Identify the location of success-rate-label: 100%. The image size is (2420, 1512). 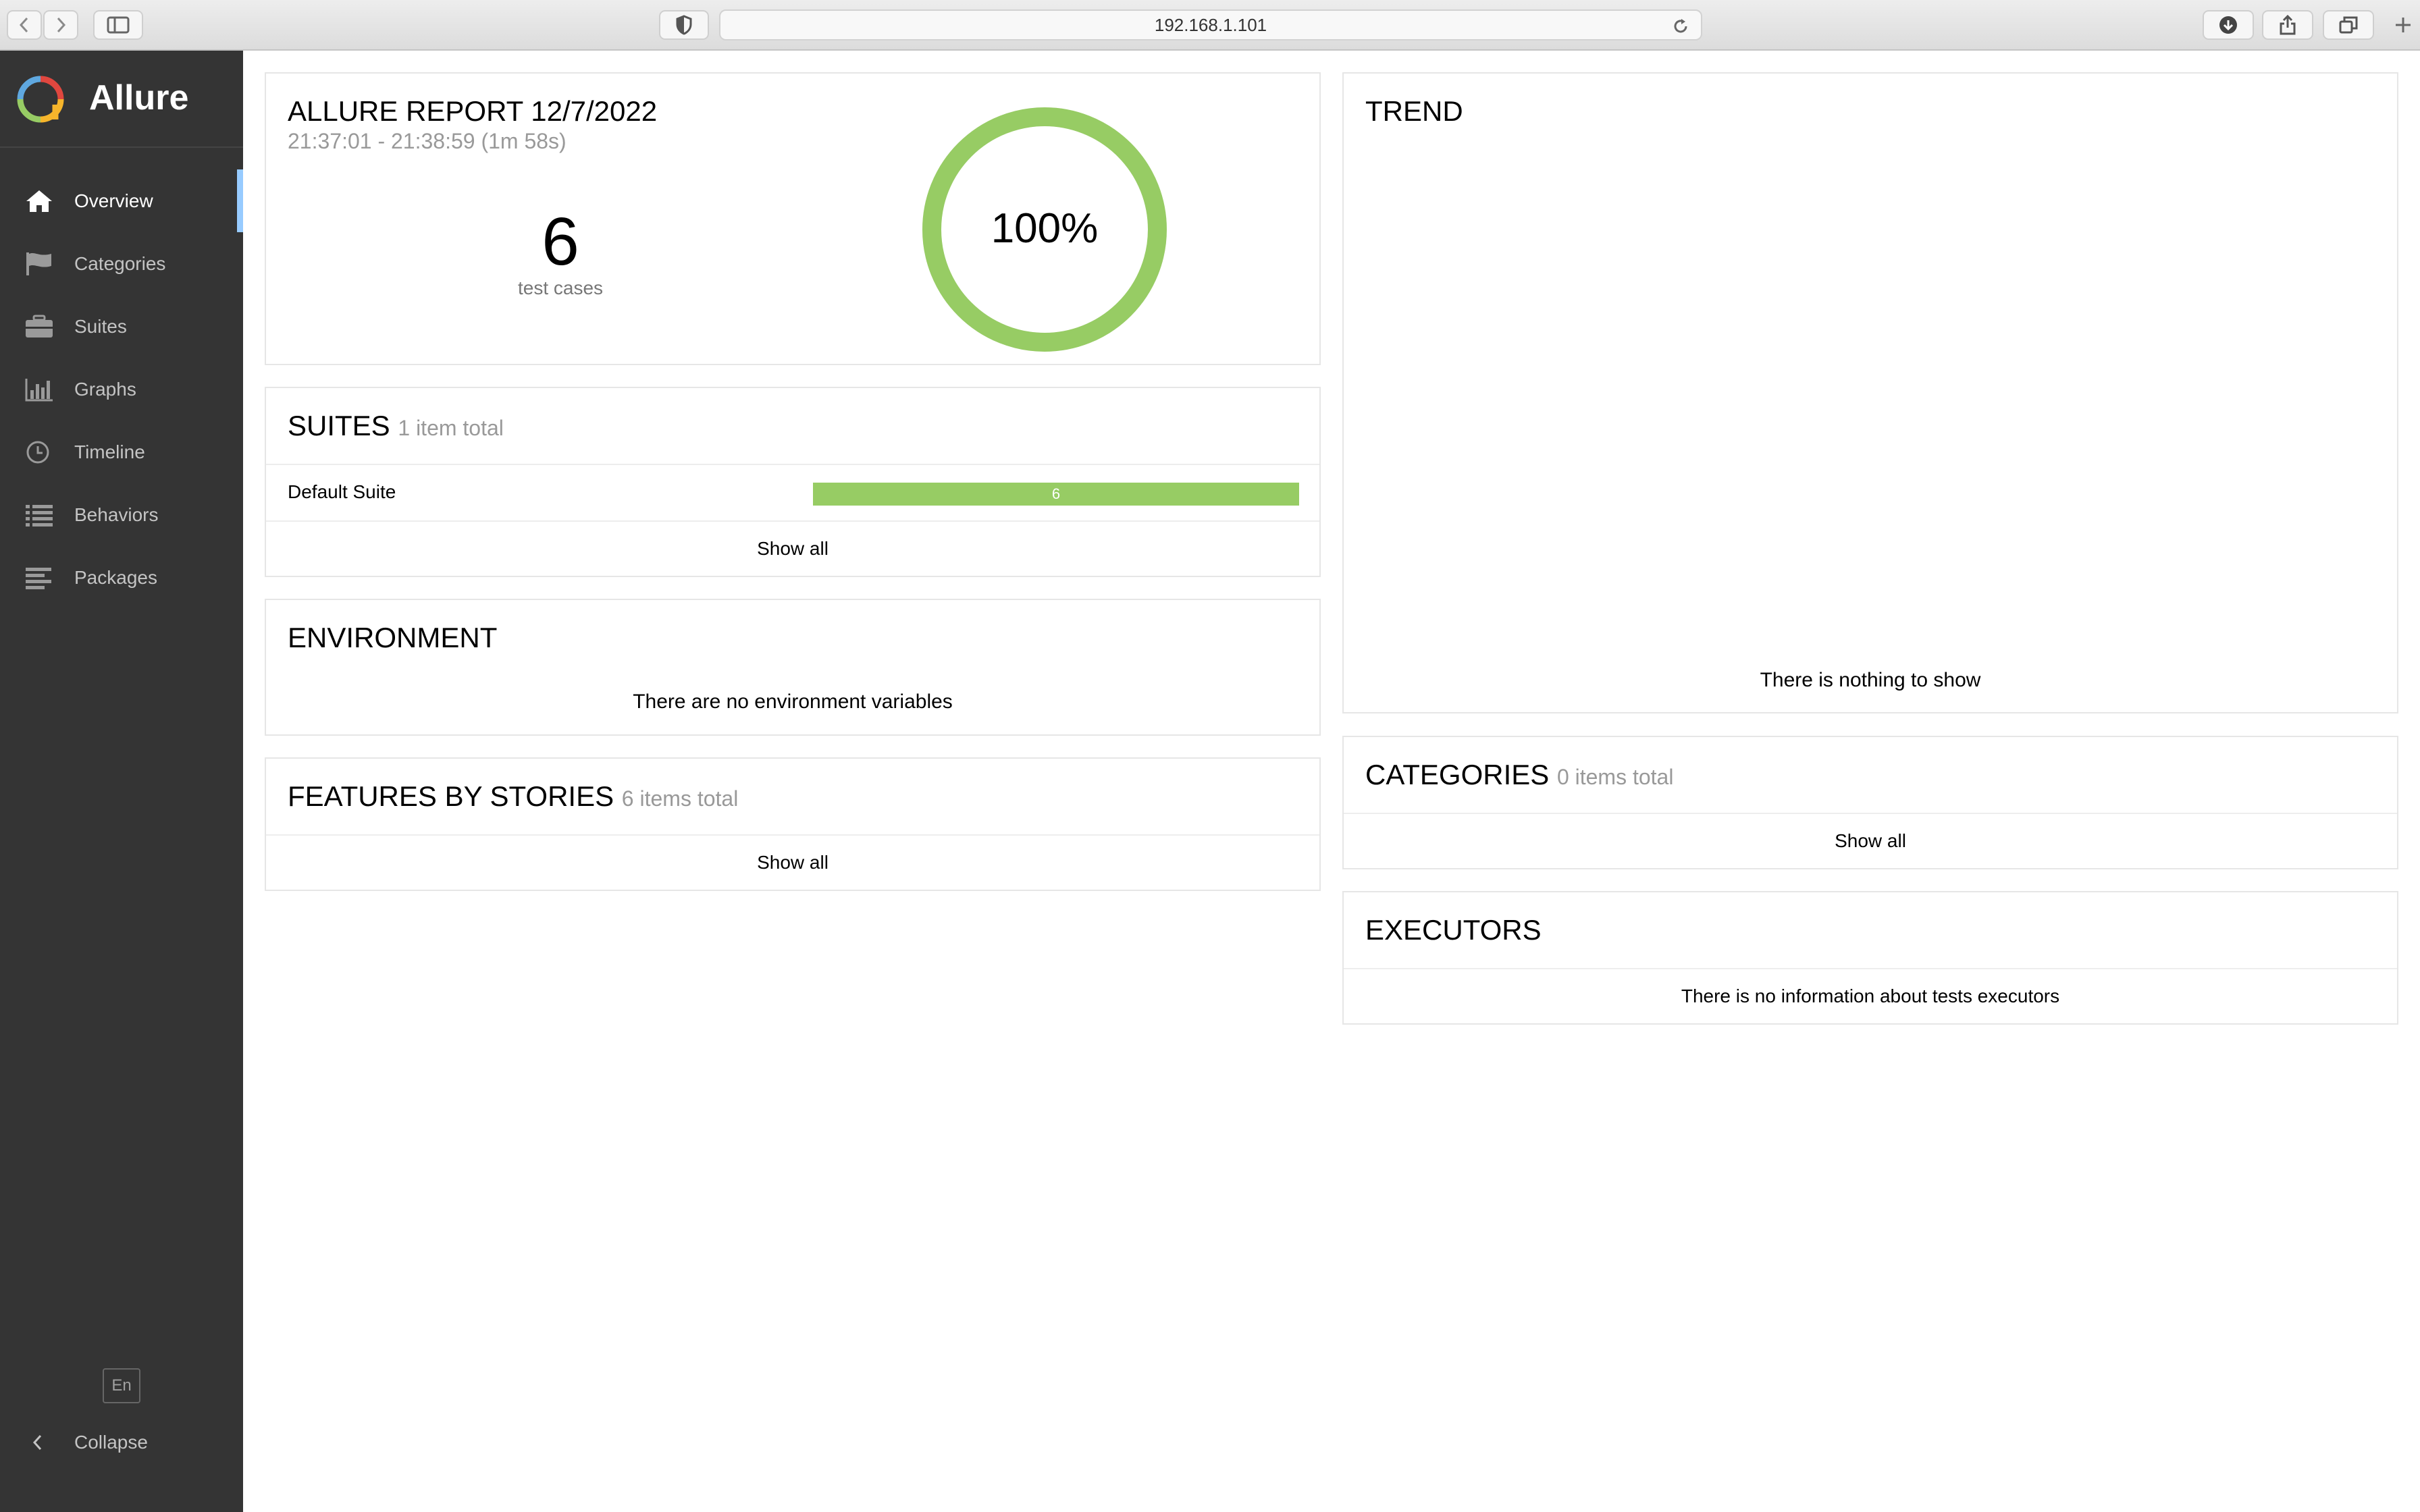
(1045, 228).